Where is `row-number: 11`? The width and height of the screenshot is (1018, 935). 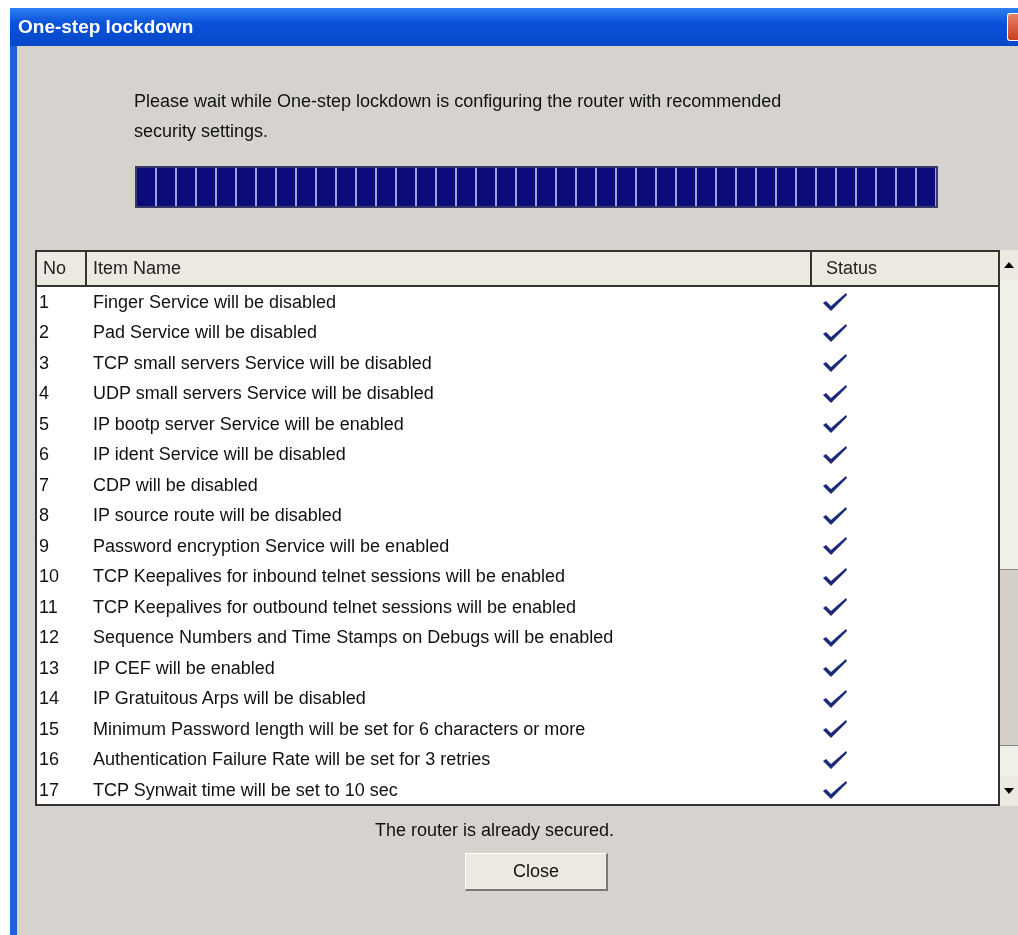
row-number: 11 is located at coordinates (48, 607).